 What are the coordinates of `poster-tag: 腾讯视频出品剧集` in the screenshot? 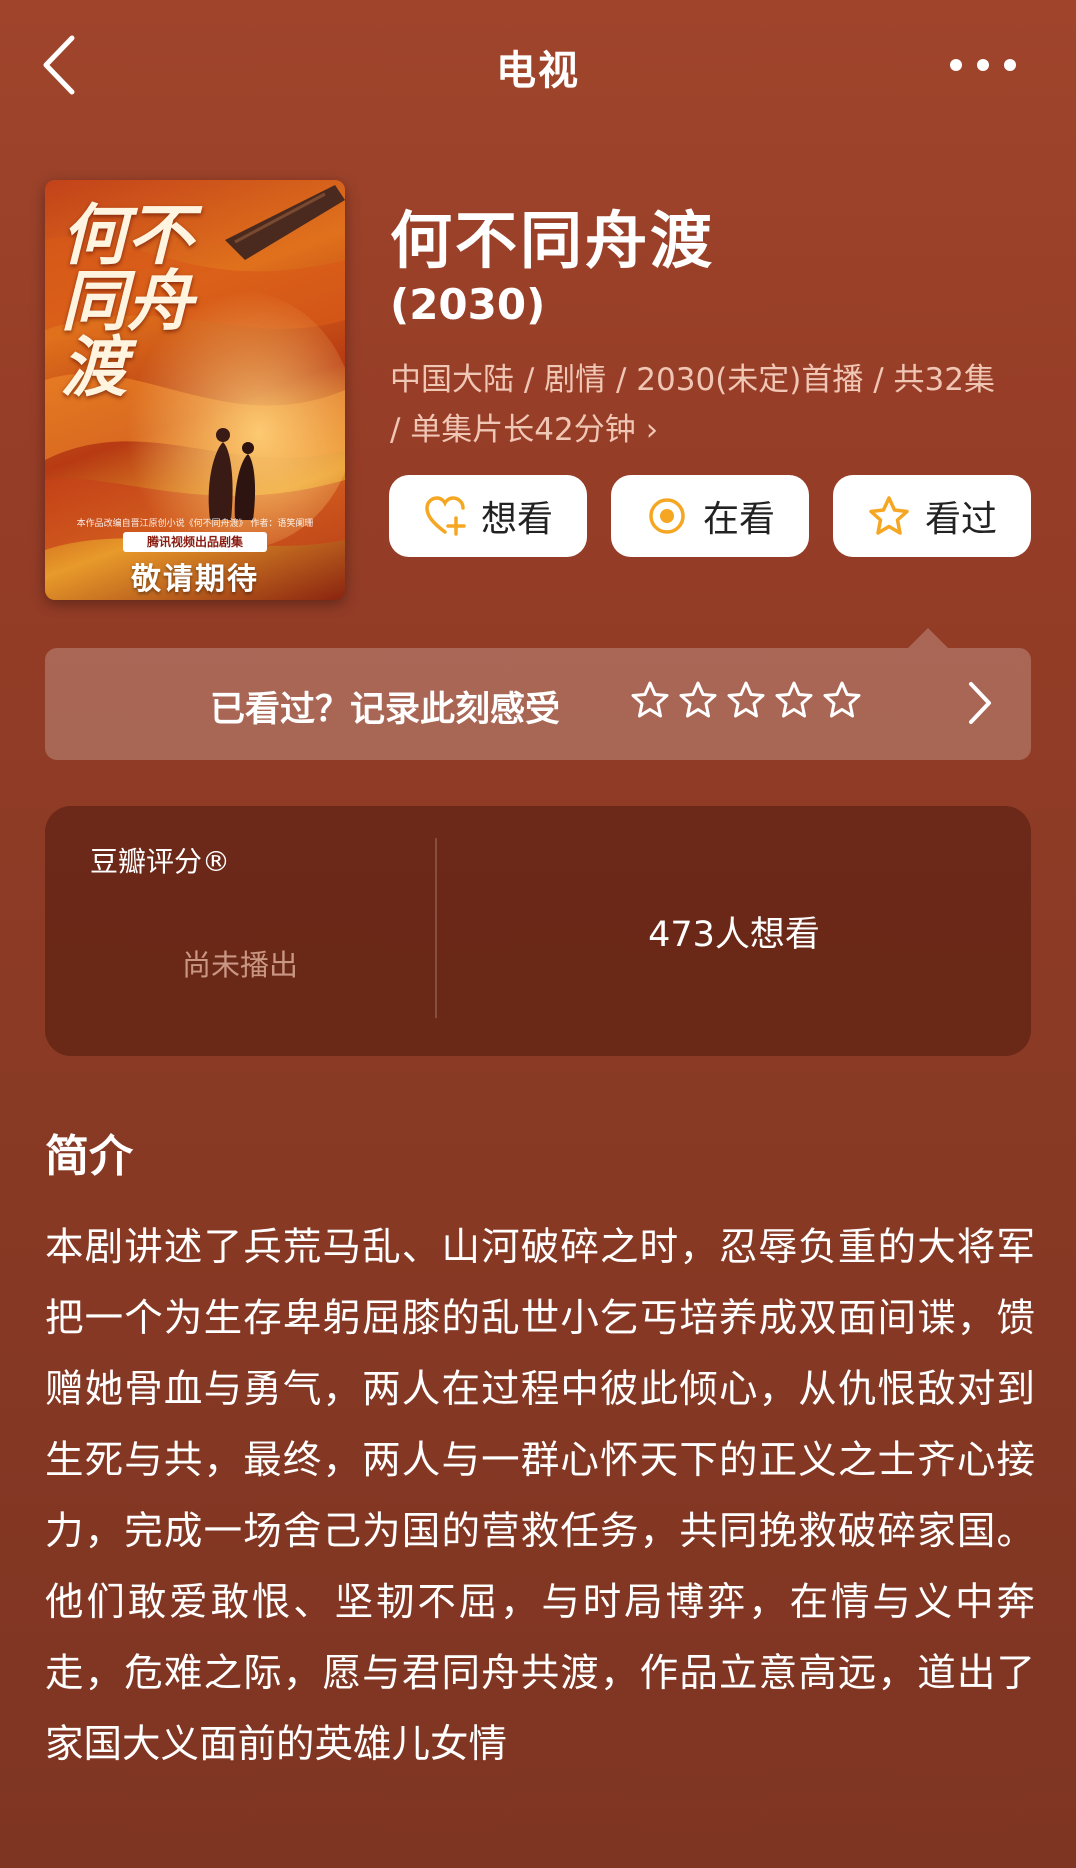 It's located at (195, 542).